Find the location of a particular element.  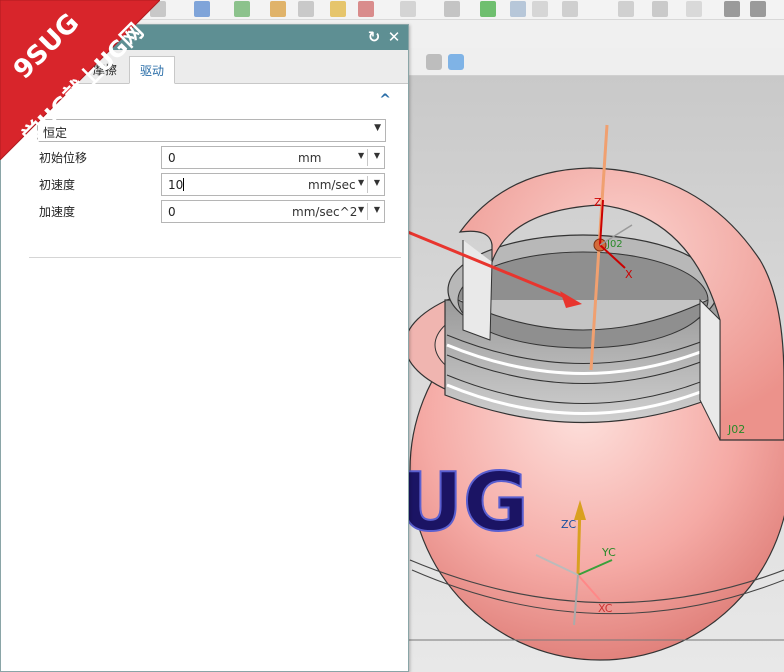

close-icon: ✕ is located at coordinates (394, 37).